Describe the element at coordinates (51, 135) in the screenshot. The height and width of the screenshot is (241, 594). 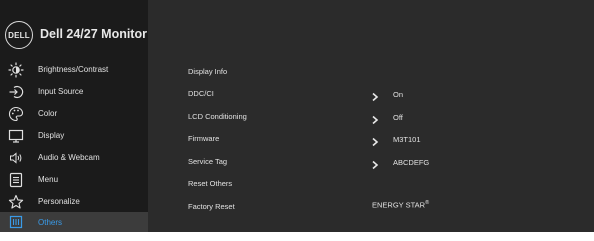
I see `menu-item-label: Display` at that location.